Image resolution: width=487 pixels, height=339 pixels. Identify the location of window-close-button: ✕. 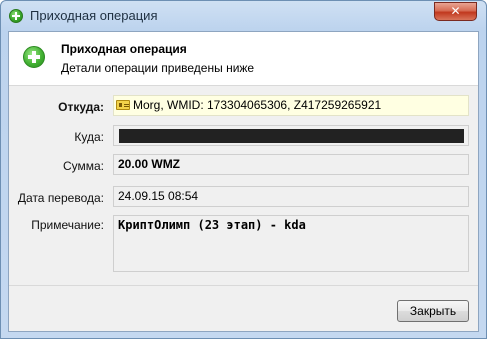
(455, 11).